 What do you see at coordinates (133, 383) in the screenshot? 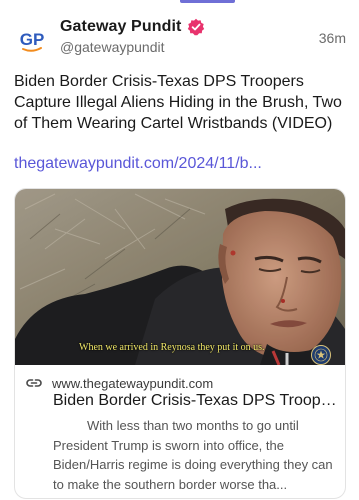
I see `card-domain: www.thegatewaypundit.com` at bounding box center [133, 383].